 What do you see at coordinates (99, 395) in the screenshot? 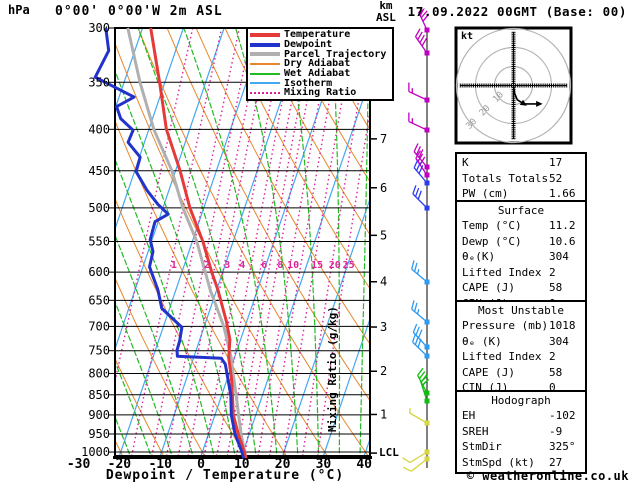
I see `pressure-tick-label: 850` at bounding box center [99, 395].